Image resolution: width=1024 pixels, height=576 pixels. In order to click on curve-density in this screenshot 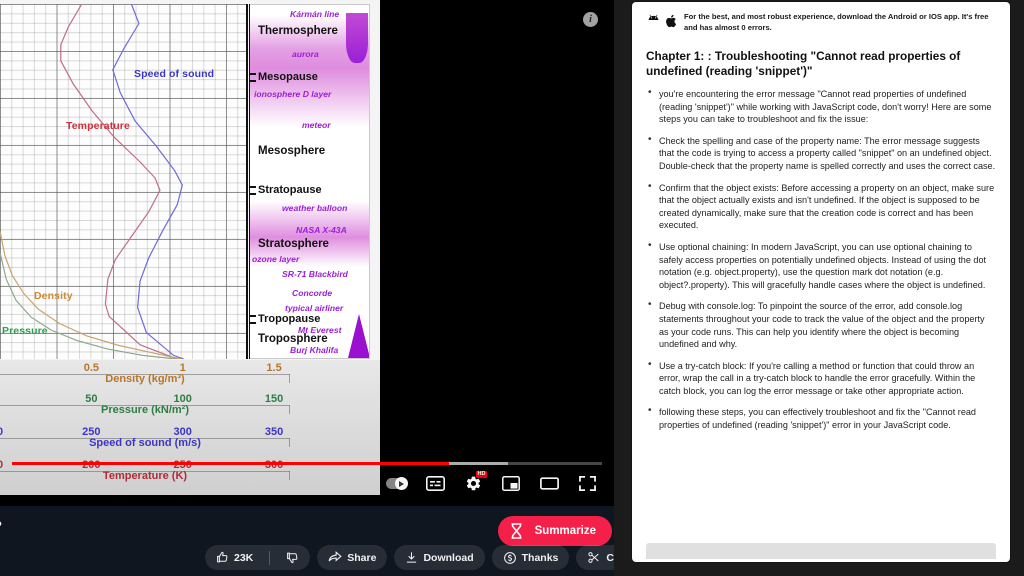, I will do `click(91, 295)`.